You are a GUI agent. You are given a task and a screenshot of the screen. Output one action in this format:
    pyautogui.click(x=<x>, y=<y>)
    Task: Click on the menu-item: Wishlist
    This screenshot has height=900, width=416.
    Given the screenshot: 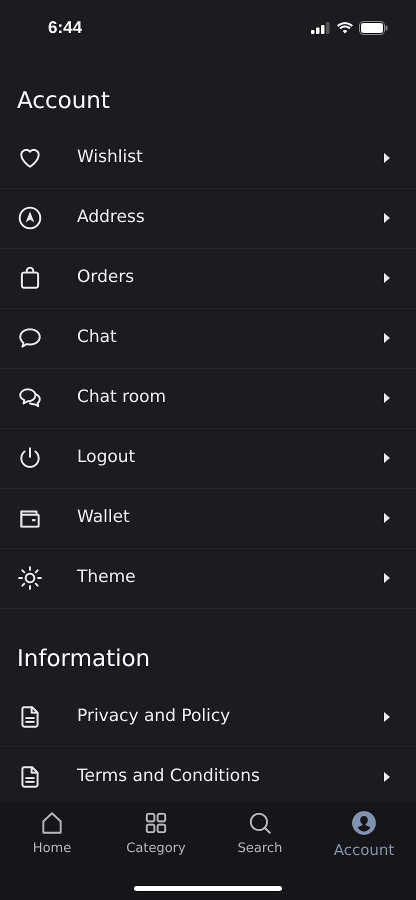 What is the action you would take?
    pyautogui.click(x=208, y=158)
    